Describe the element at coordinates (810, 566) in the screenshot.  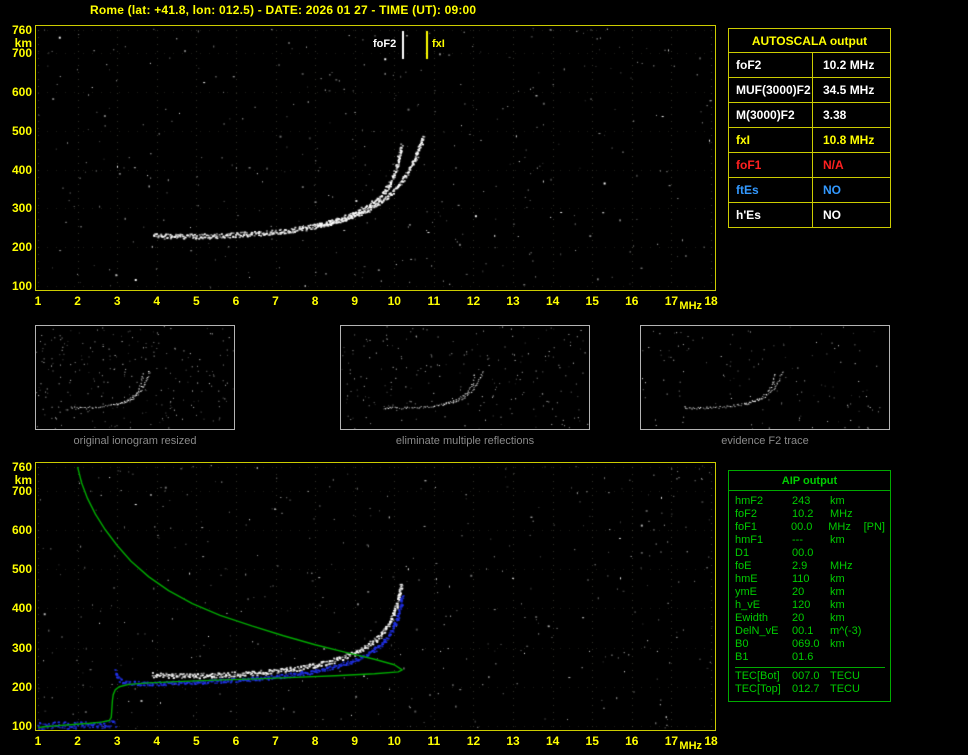
I see `aip-row: foE 2.9 MHz` at that location.